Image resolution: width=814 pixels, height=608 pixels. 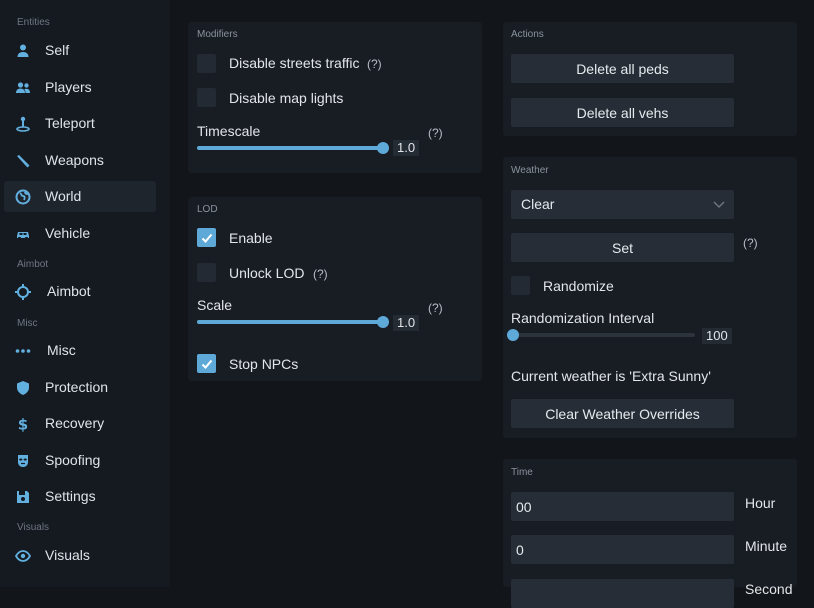 I want to click on randomization-interval-value: 100, so click(x=717, y=336).